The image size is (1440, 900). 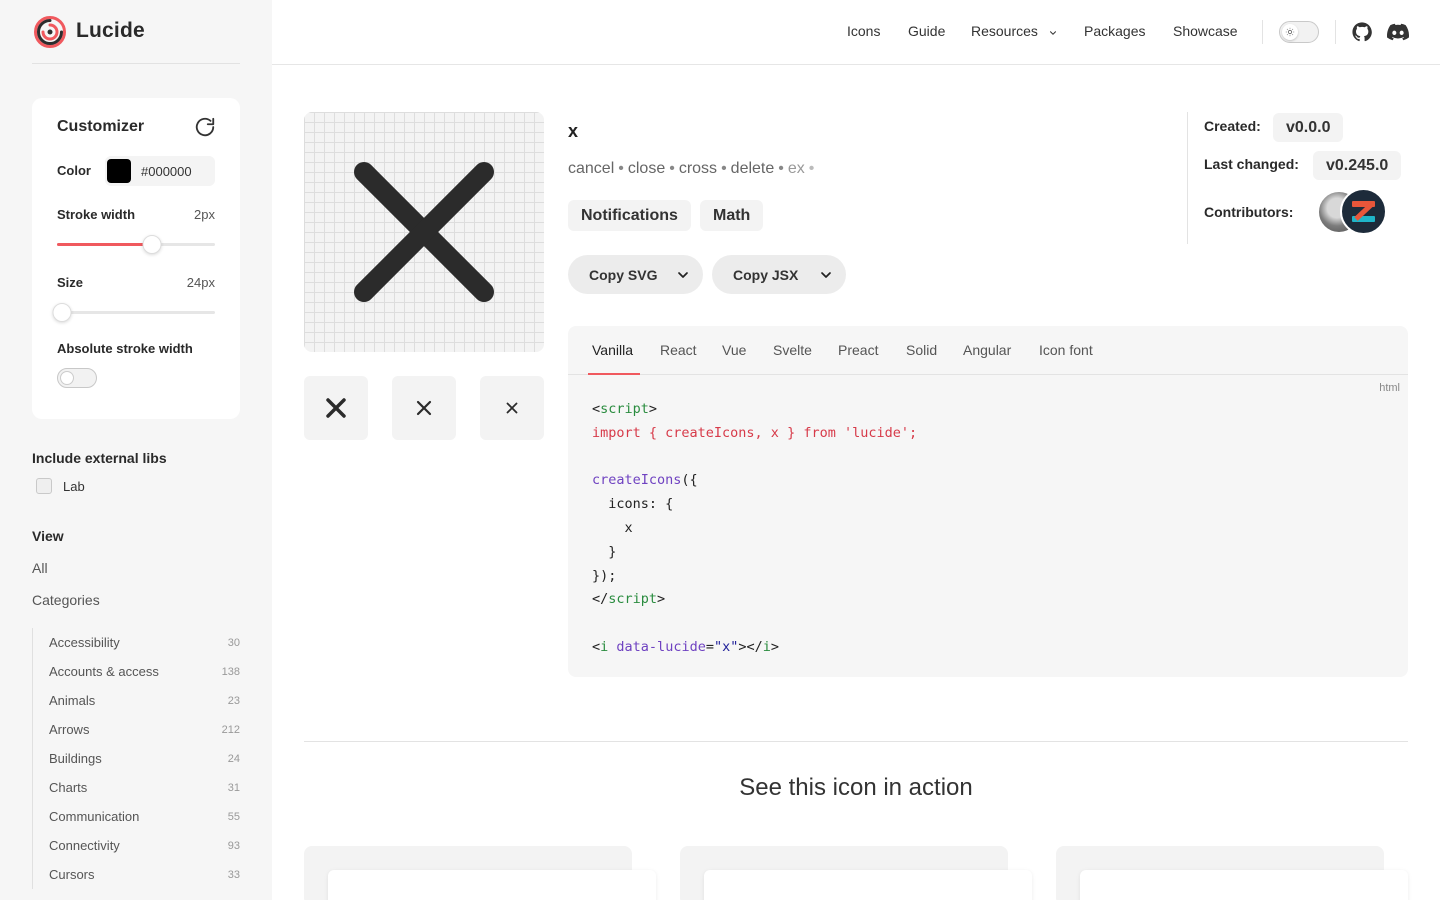 I want to click on icon-size-small, so click(x=512, y=408).